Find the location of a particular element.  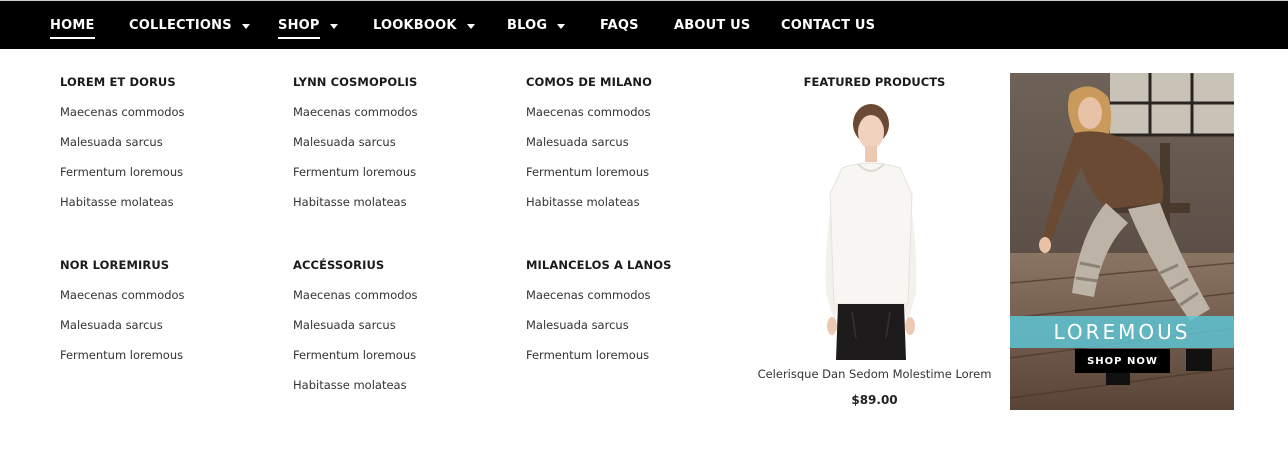

nav-contact-us-label: CONTACT US is located at coordinates (828, 25).